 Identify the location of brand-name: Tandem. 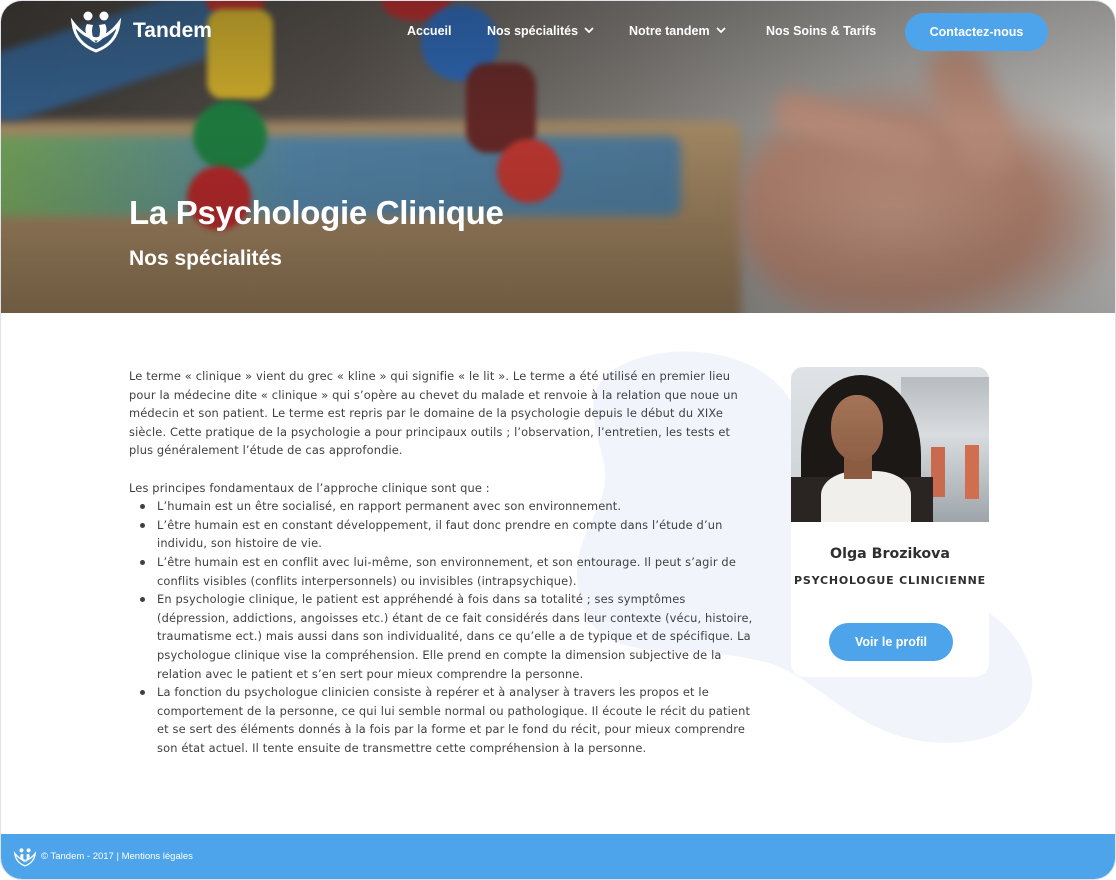
(172, 30).